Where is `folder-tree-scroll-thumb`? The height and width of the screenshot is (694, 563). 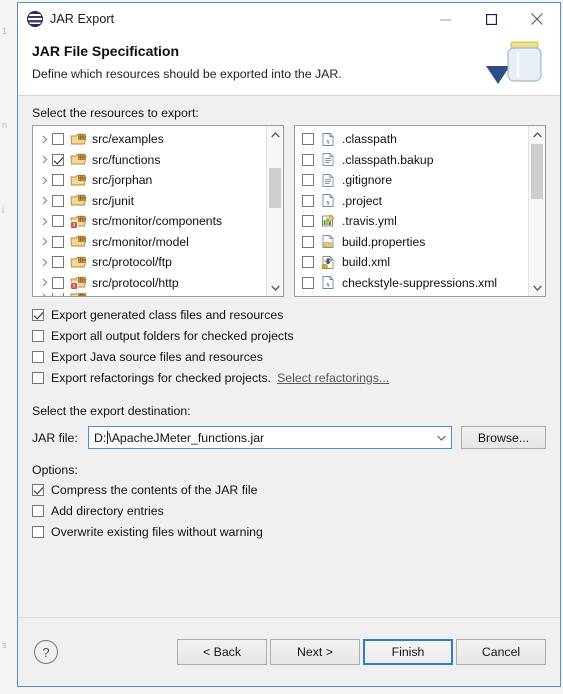
folder-tree-scroll-thumb is located at coordinates (275, 188).